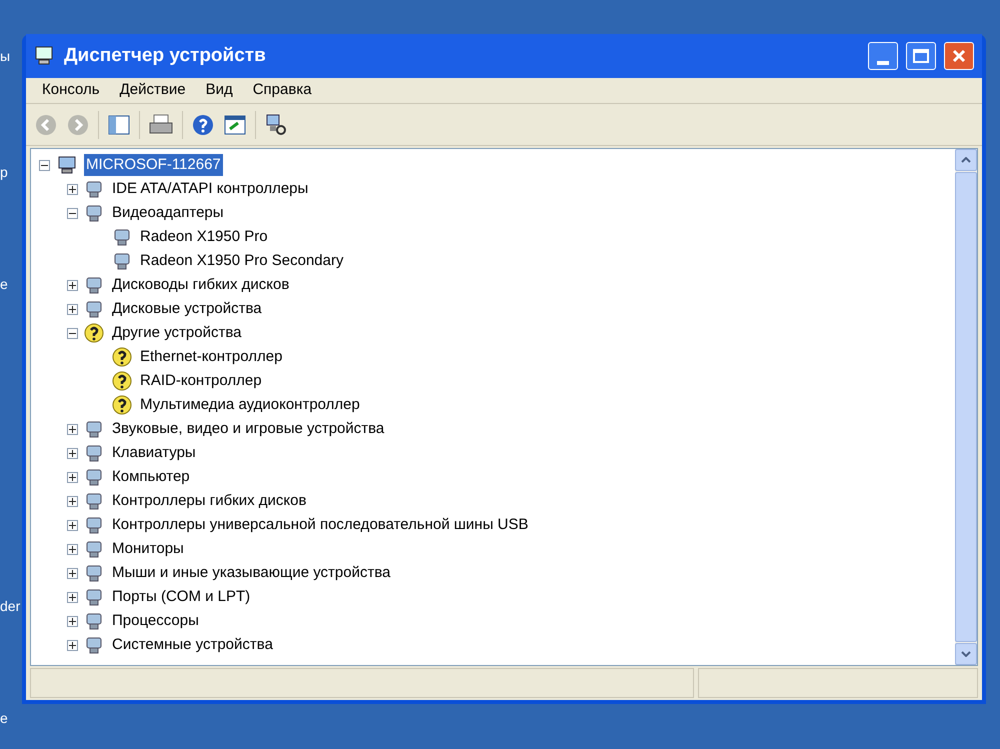 This screenshot has width=1000, height=749. What do you see at coordinates (966, 654) in the screenshot?
I see `scroll-down-button` at bounding box center [966, 654].